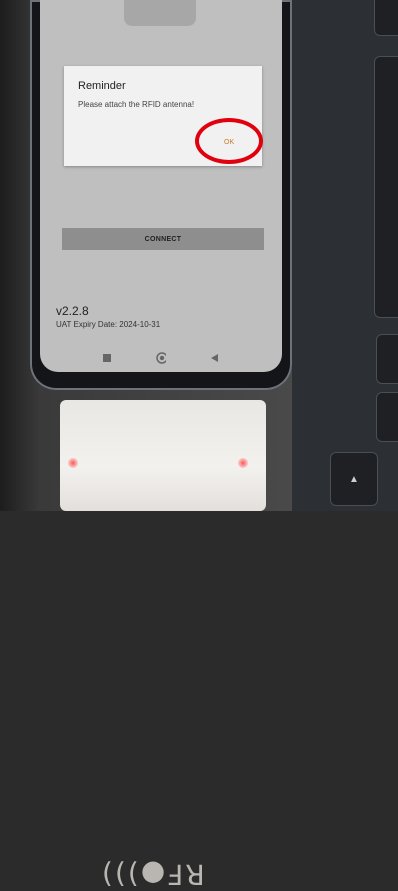 The height and width of the screenshot is (891, 398). Describe the element at coordinates (107, 358) in the screenshot. I see `recent-apps-icon` at that location.